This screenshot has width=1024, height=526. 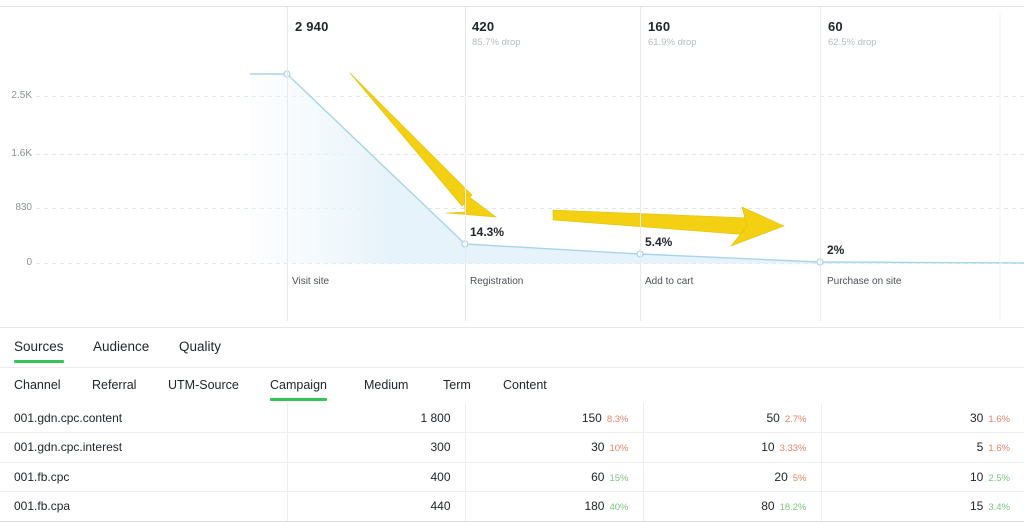 I want to click on funnel-step-value: 60, so click(x=835, y=26).